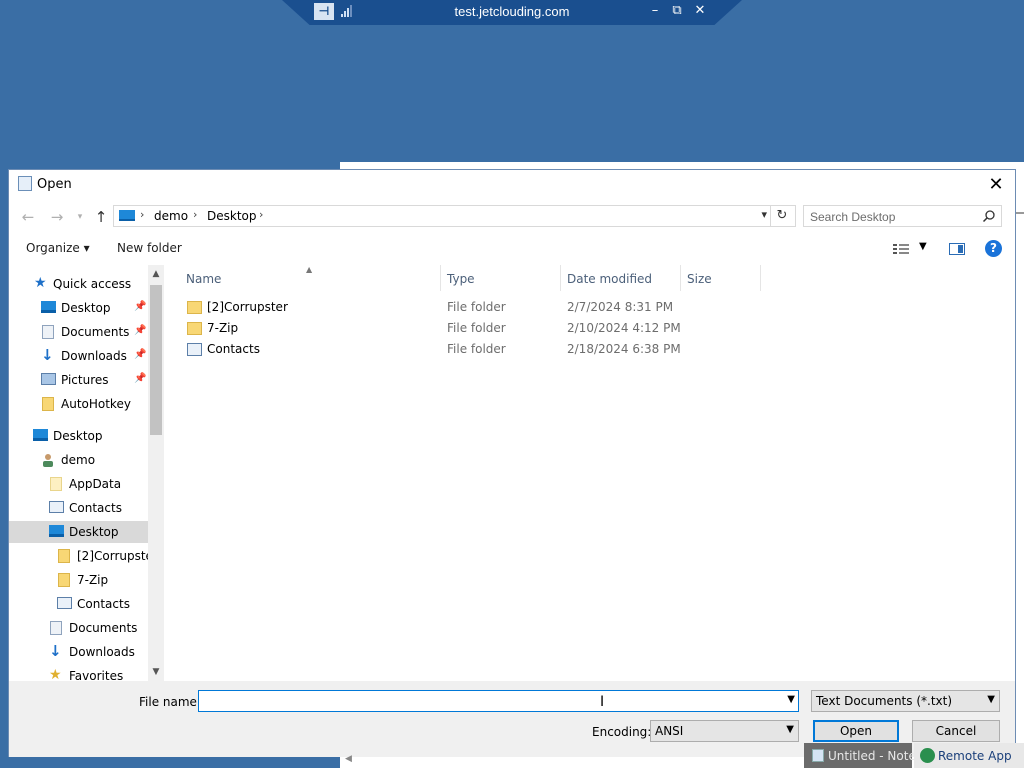 Image resolution: width=1024 pixels, height=768 pixels. Describe the element at coordinates (956, 731) in the screenshot. I see `cancel-button: Cancel` at that location.